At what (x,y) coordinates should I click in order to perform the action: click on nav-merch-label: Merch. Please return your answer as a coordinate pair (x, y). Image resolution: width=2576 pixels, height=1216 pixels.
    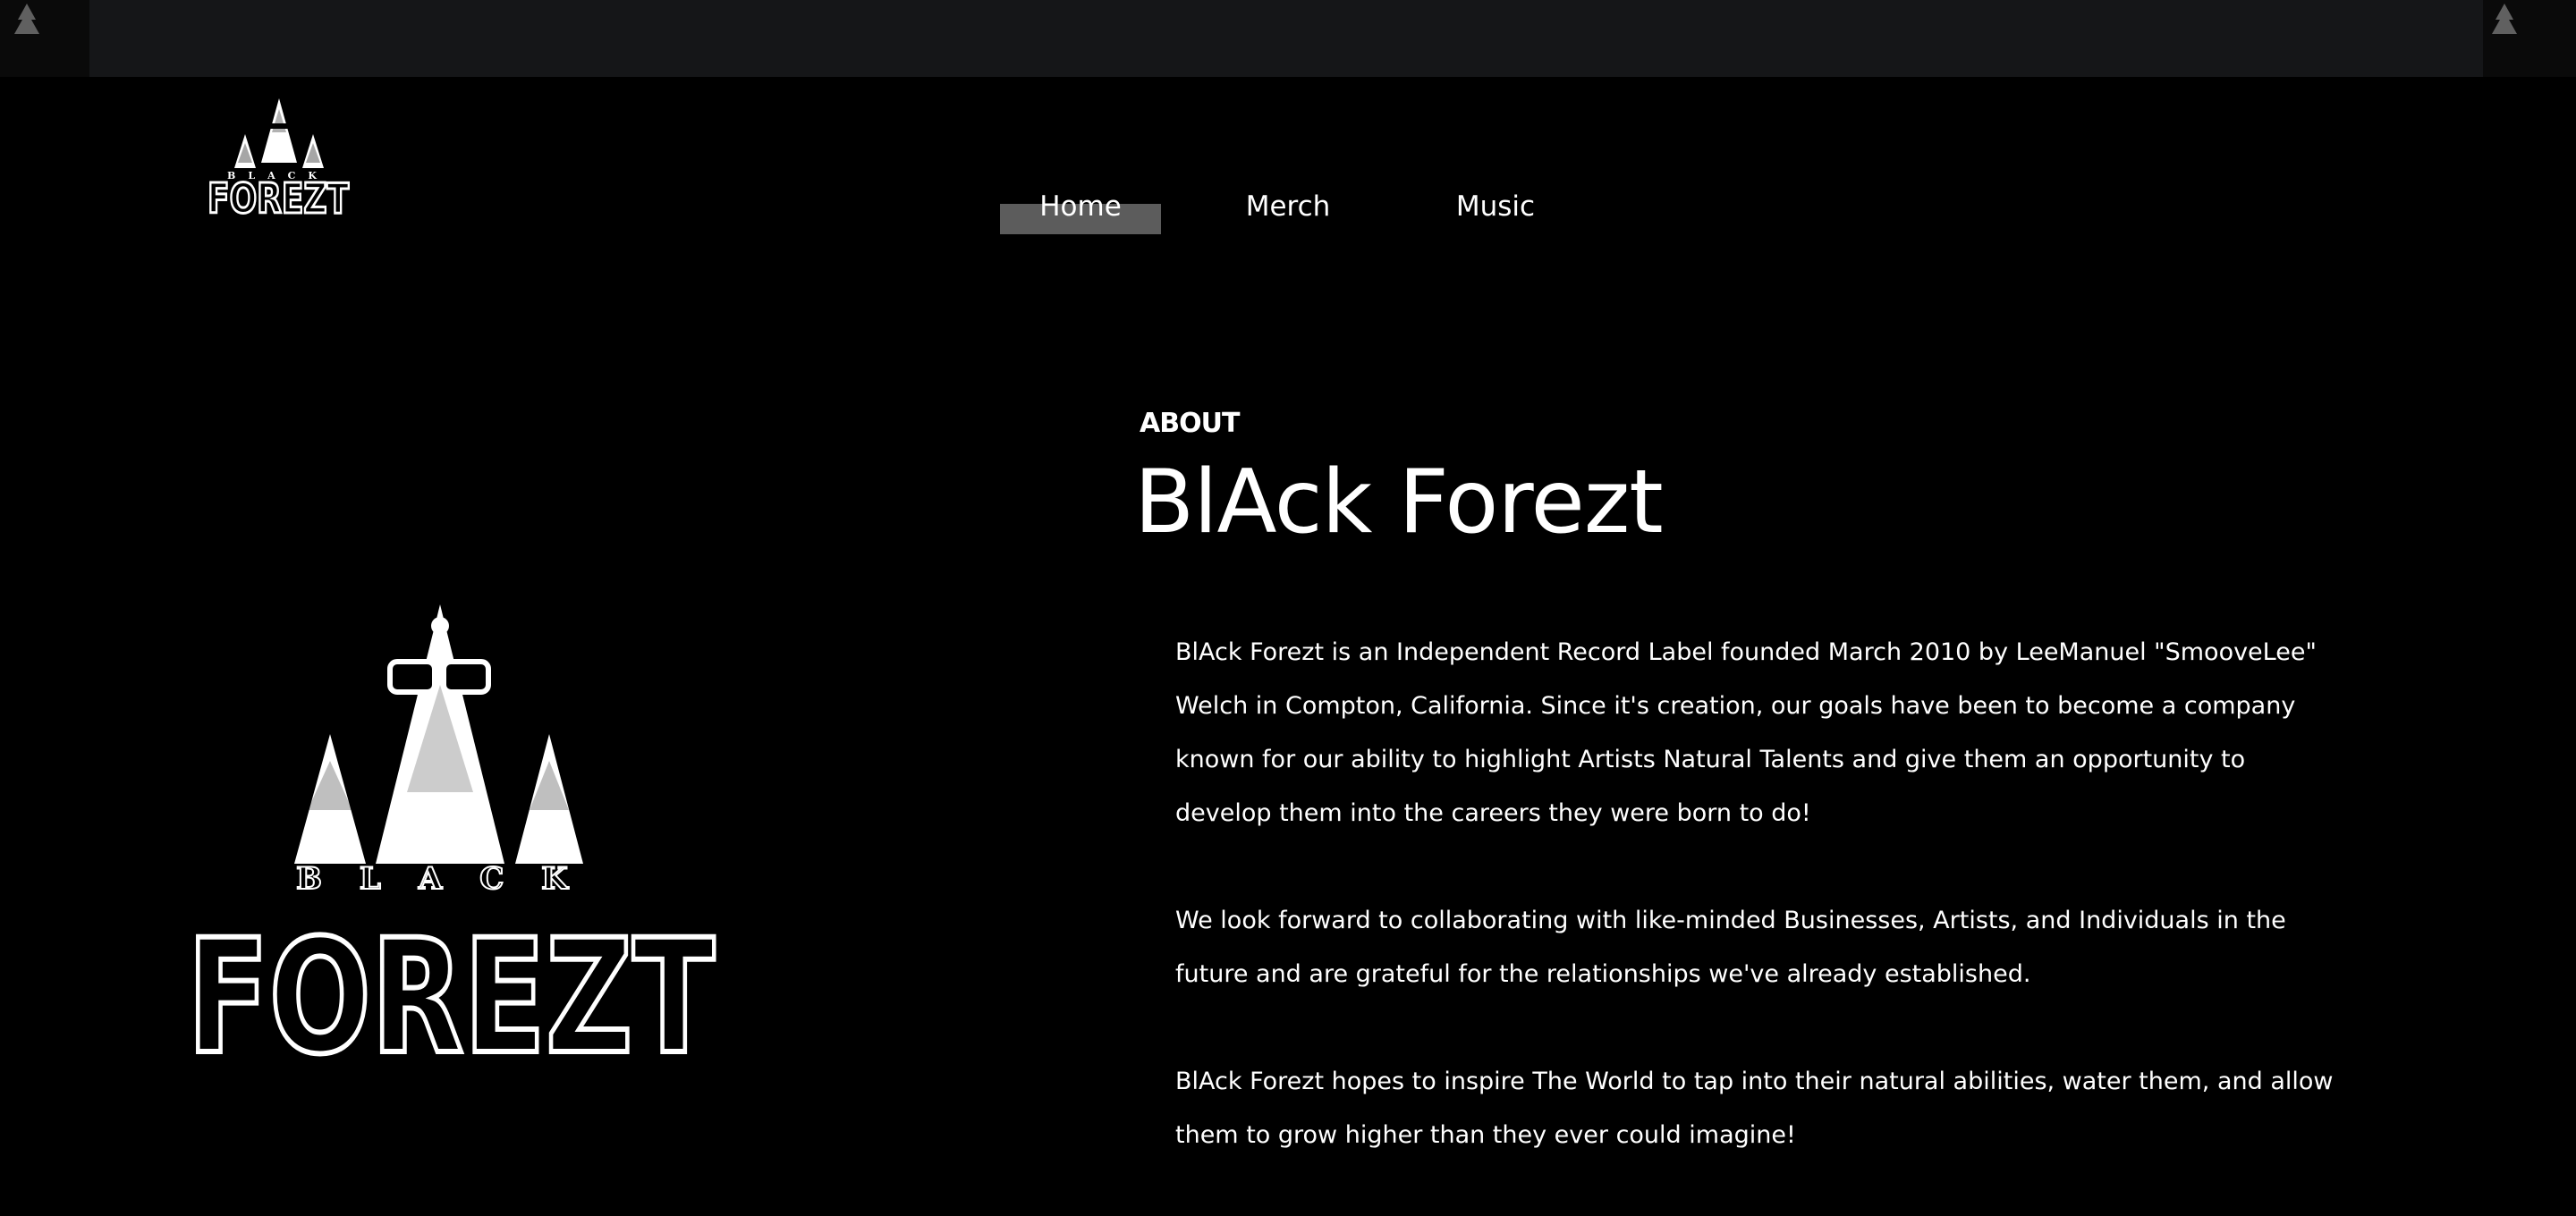
    Looking at the image, I should click on (1288, 207).